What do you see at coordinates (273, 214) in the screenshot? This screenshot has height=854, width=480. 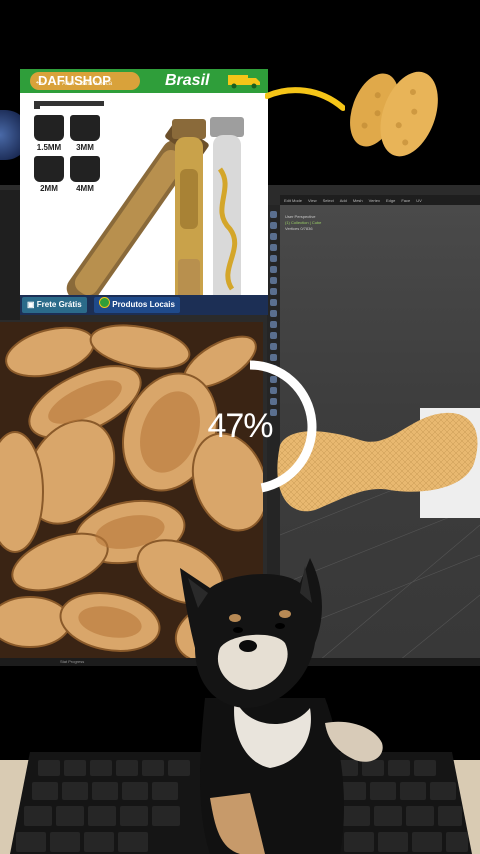 I see `select-tool-icon` at bounding box center [273, 214].